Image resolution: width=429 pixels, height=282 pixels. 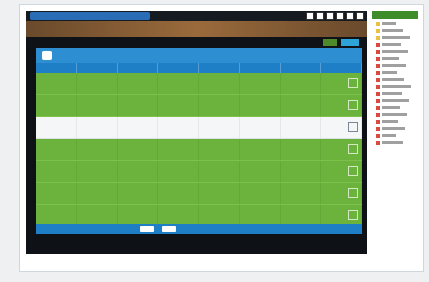 What do you see at coordinates (169, 229) in the screenshot?
I see `page-next-button` at bounding box center [169, 229].